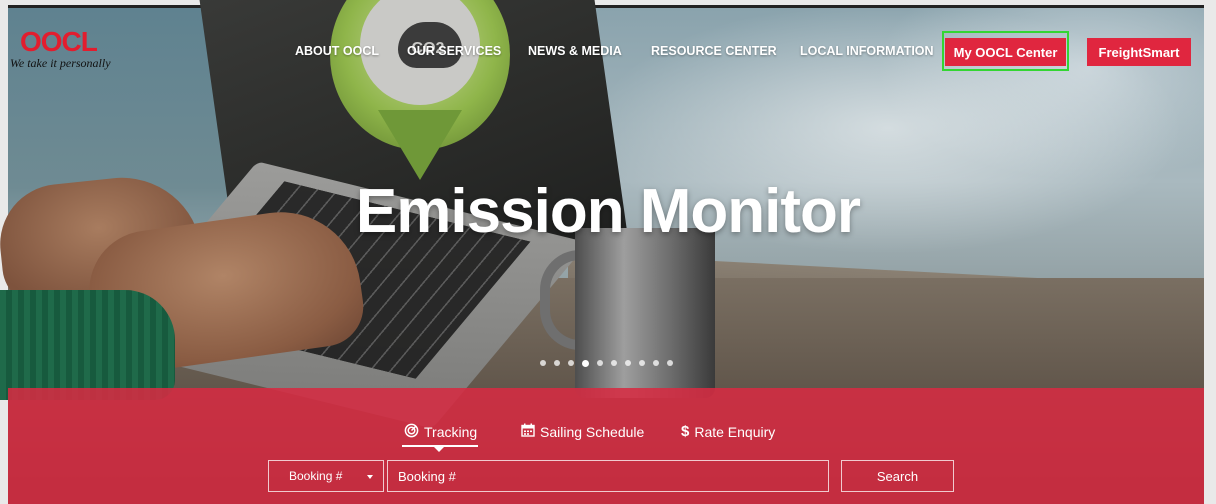 This screenshot has width=1216, height=504. Describe the element at coordinates (685, 431) in the screenshot. I see `dollar-icon: $` at that location.